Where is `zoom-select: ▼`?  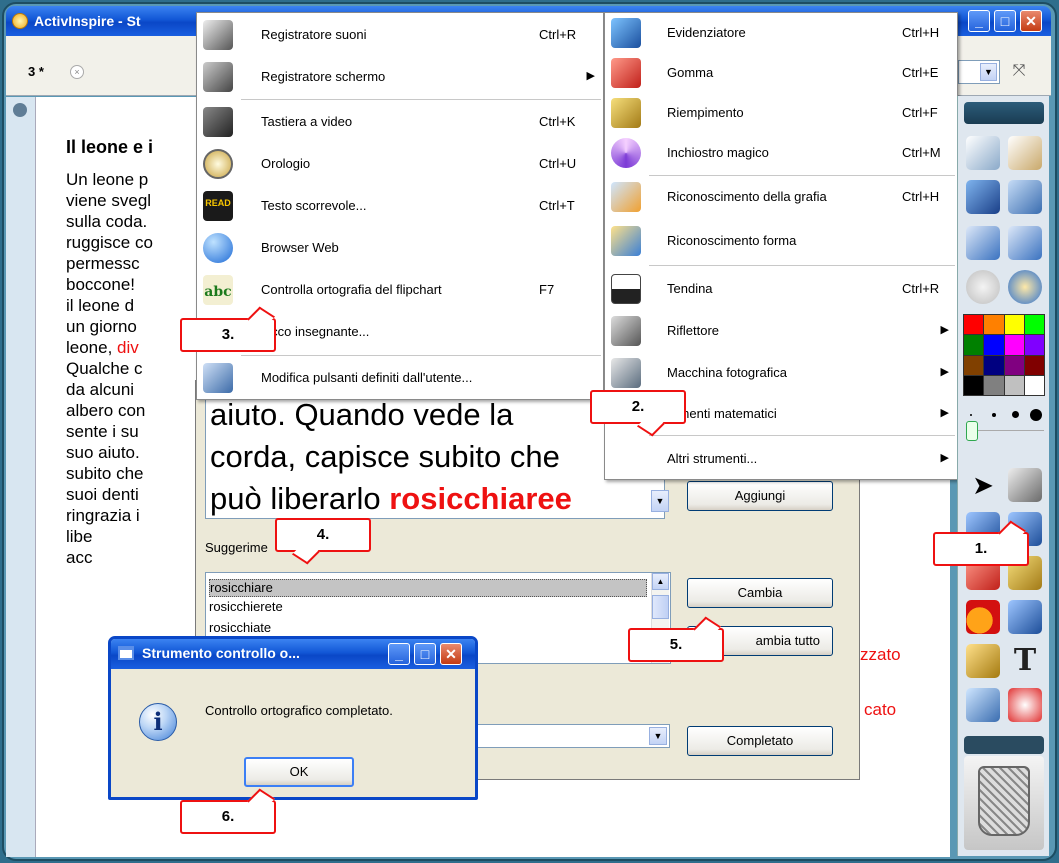 zoom-select: ▼ is located at coordinates (979, 72).